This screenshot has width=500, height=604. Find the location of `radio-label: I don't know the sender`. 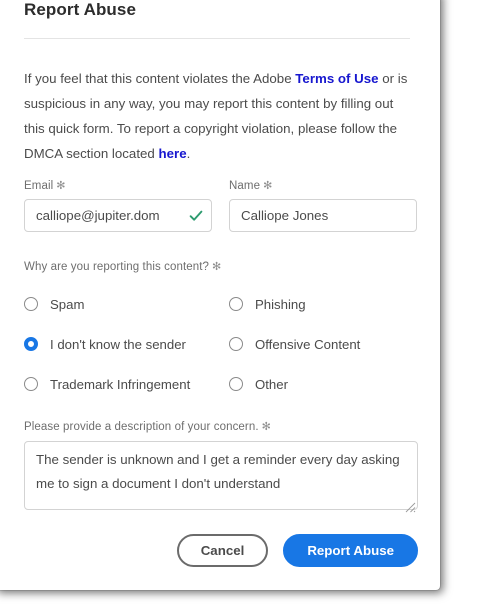

radio-label: I don't know the sender is located at coordinates (118, 344).